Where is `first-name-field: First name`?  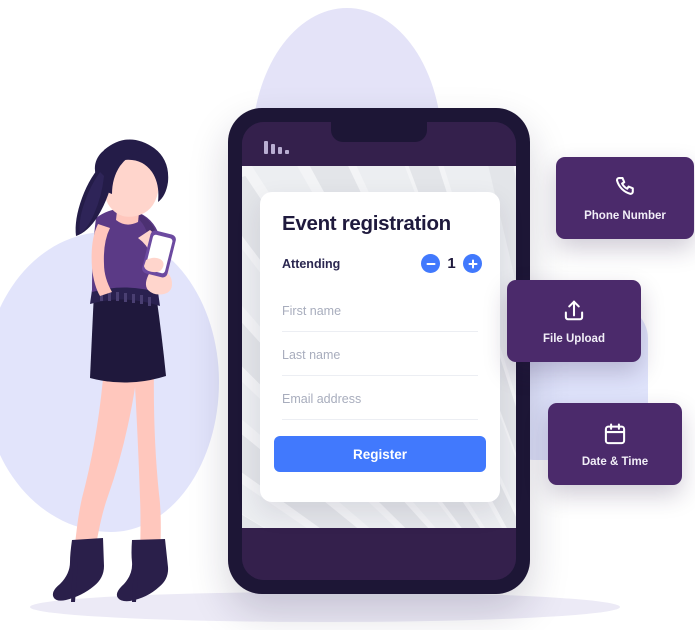 first-name-field: First name is located at coordinates (380, 315).